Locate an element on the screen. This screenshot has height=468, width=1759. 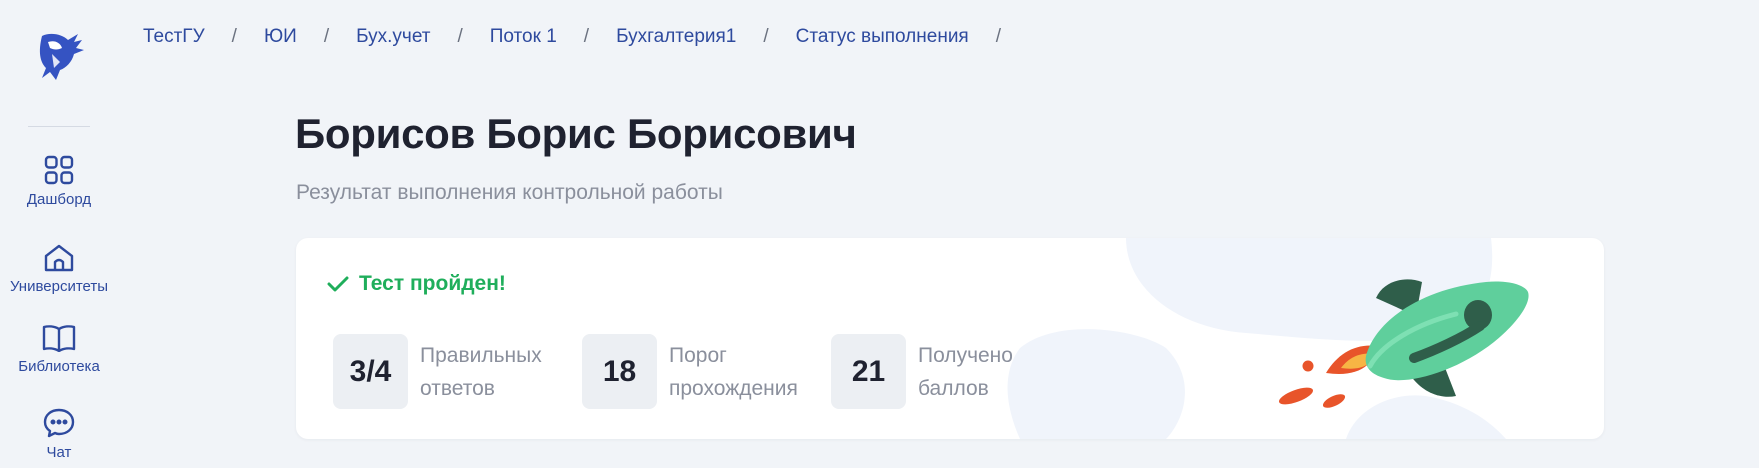
stat-label-line: баллов is located at coordinates (953, 388).